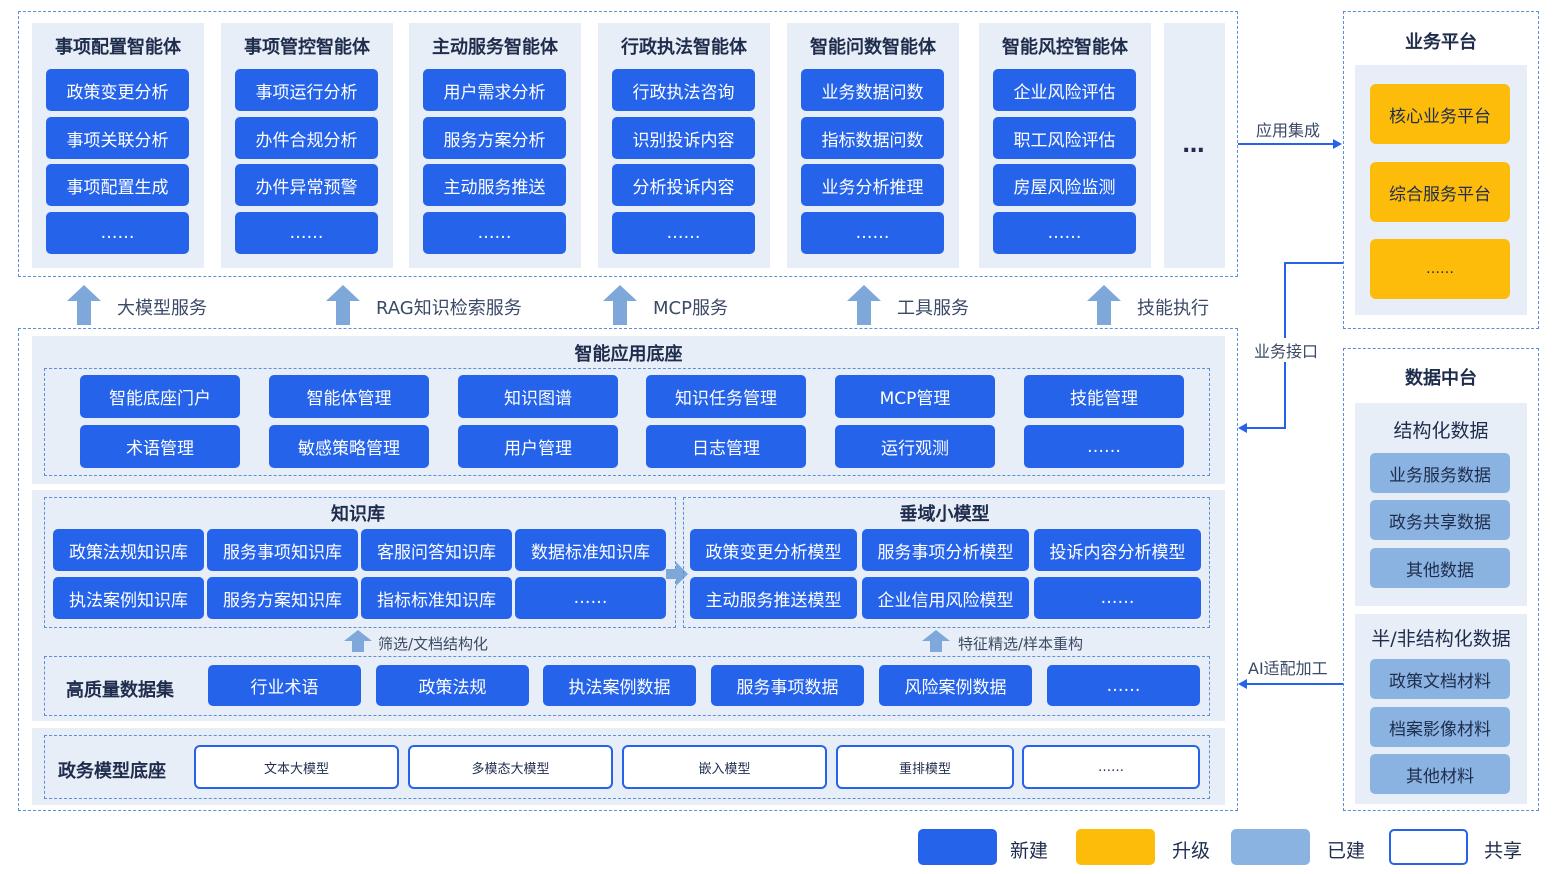 Image resolution: width=1560 pixels, height=874 pixels. Describe the element at coordinates (957, 847) in the screenshot. I see `legend-swatch-new` at that location.